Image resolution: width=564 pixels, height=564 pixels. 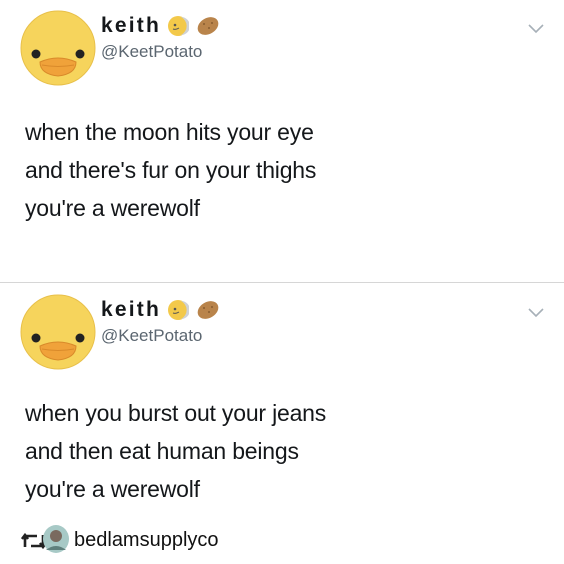 I want to click on divider, so click(x=282, y=282).